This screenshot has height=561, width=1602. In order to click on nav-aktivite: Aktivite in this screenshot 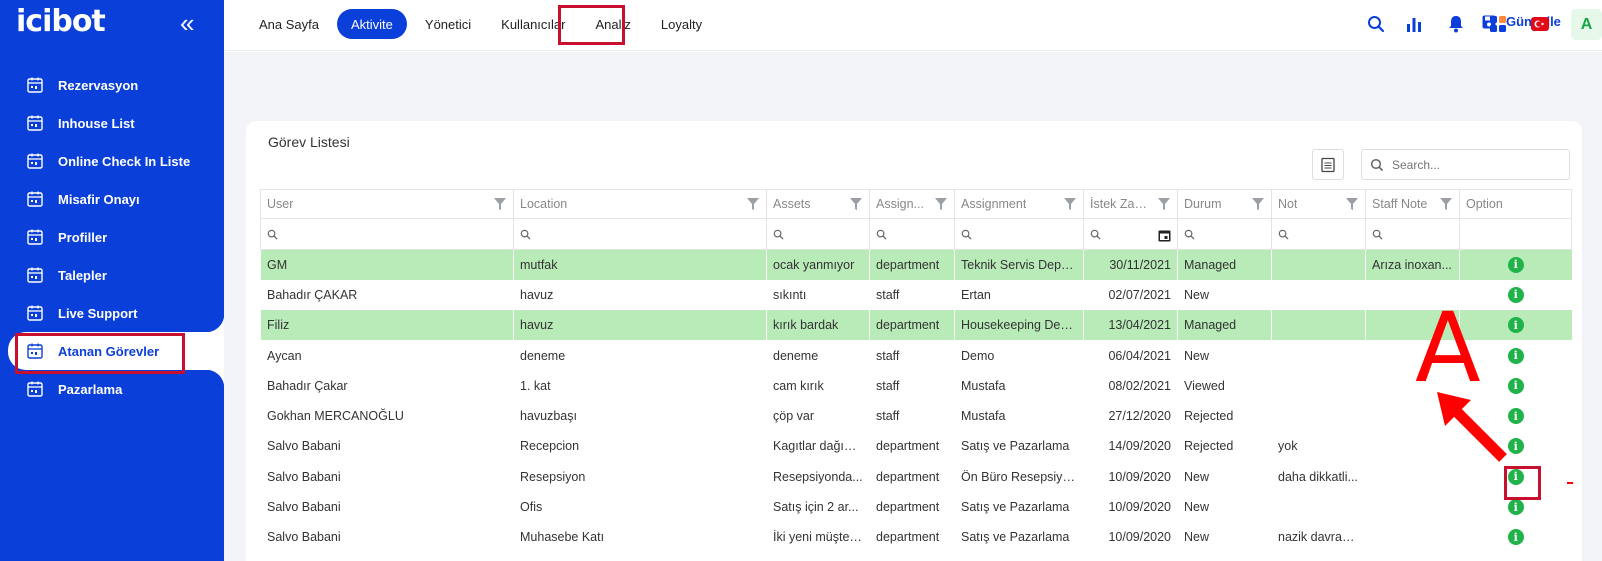, I will do `click(372, 24)`.